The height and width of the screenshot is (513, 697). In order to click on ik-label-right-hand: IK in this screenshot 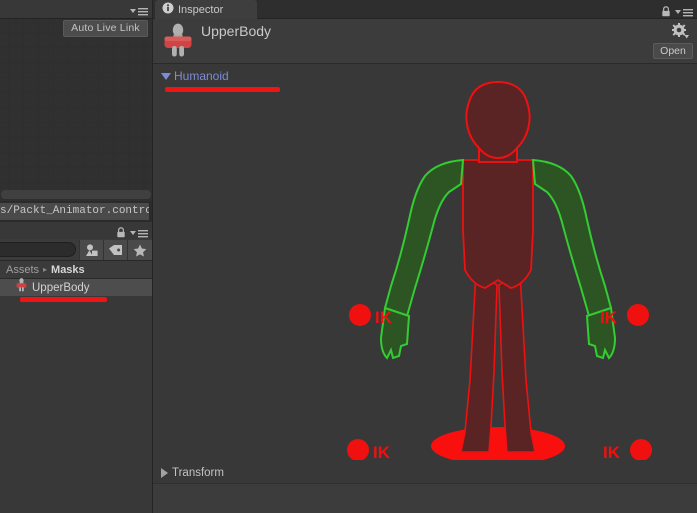, I will do `click(609, 317)`.